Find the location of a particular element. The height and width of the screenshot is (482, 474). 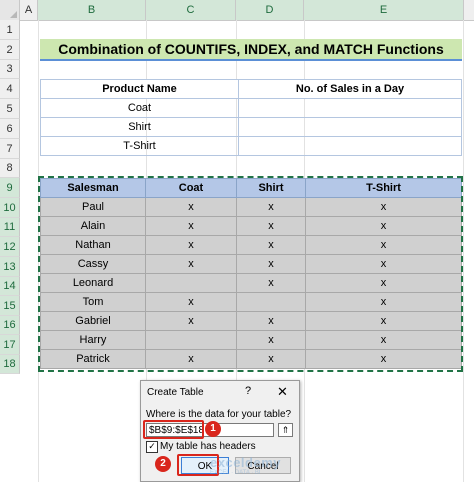

table-row: Harry x x is located at coordinates (251, 340).